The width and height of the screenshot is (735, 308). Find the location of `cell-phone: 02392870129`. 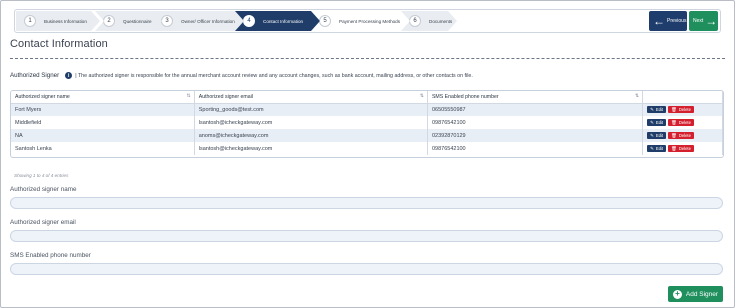

cell-phone: 02392870129 is located at coordinates (535, 135).